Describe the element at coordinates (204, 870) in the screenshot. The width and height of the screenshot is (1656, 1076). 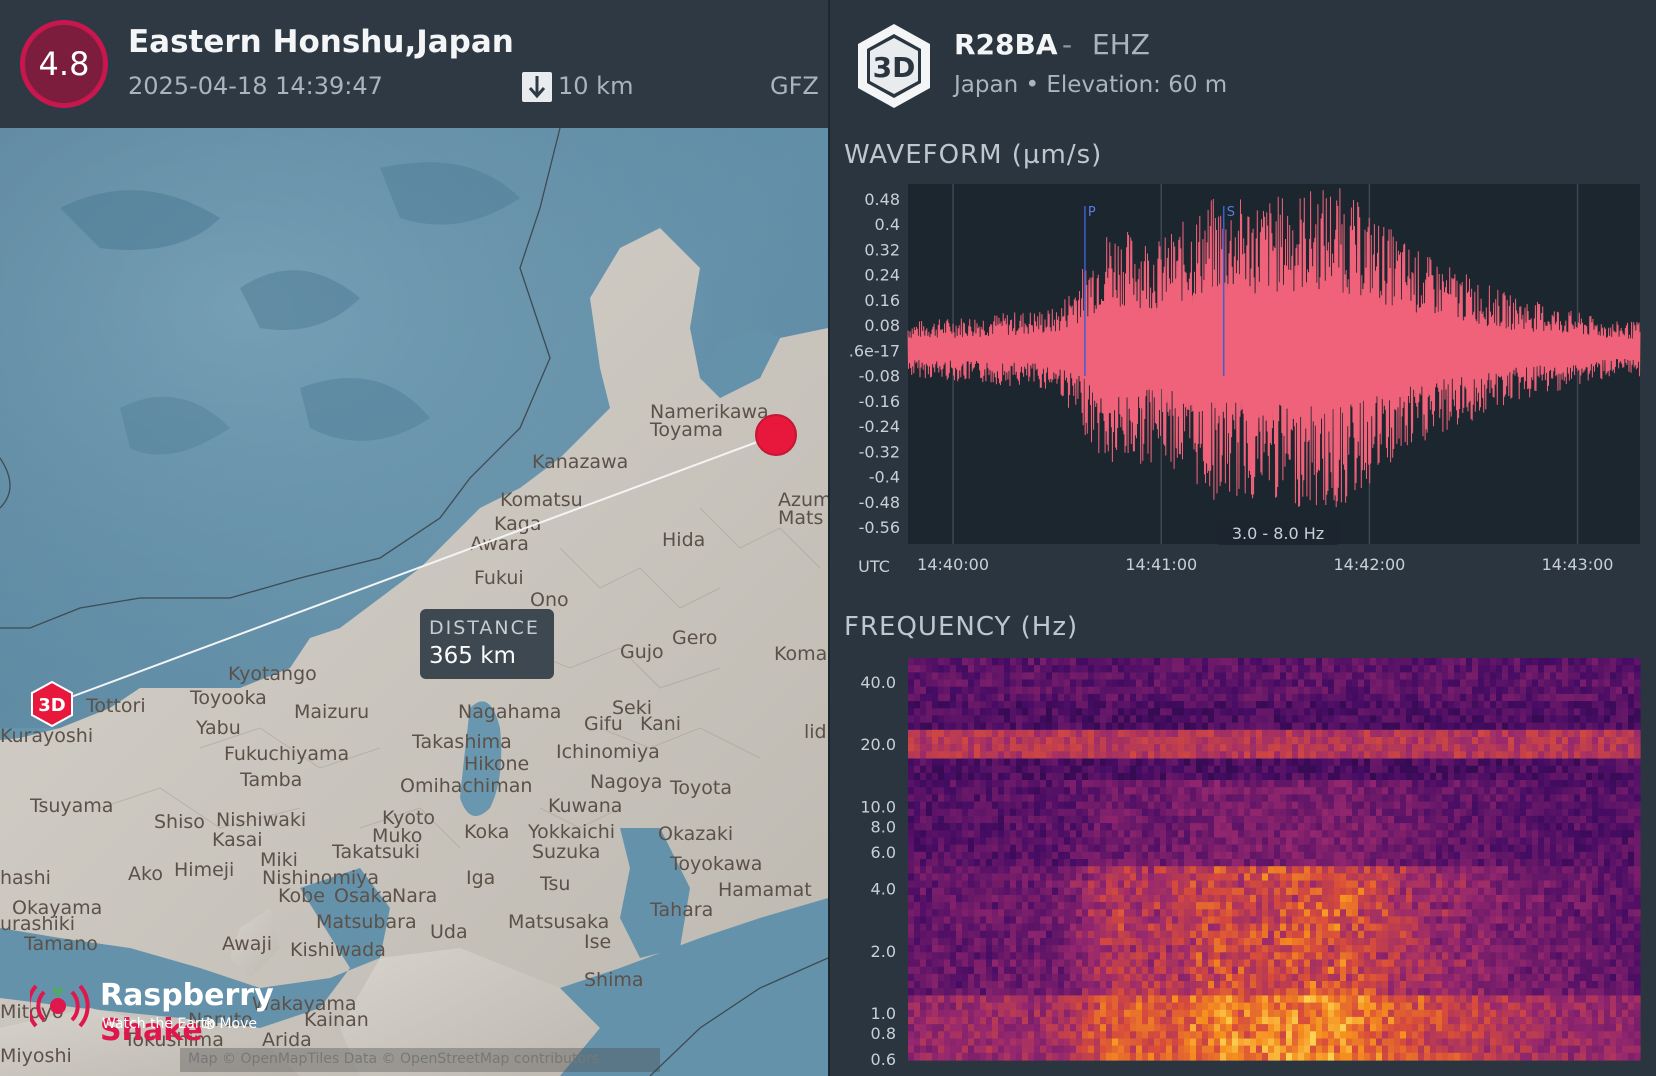
I see `city-label: Himeji` at that location.